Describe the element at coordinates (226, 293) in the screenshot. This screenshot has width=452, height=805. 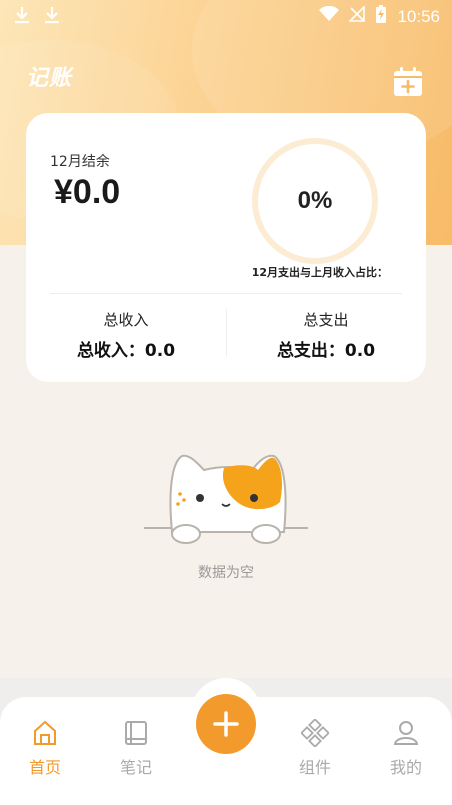
I see `divider` at that location.